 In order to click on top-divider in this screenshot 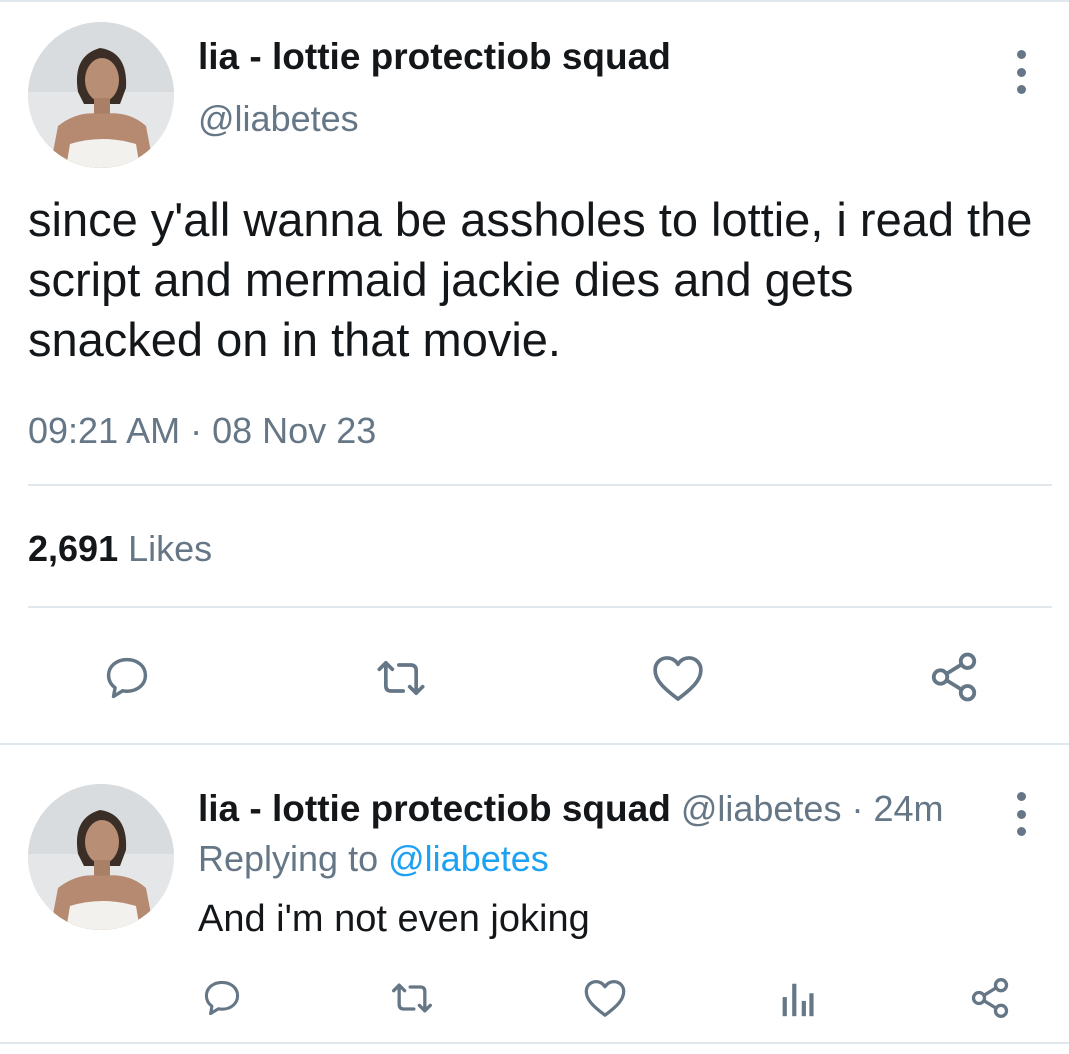, I will do `click(534, 1)`.